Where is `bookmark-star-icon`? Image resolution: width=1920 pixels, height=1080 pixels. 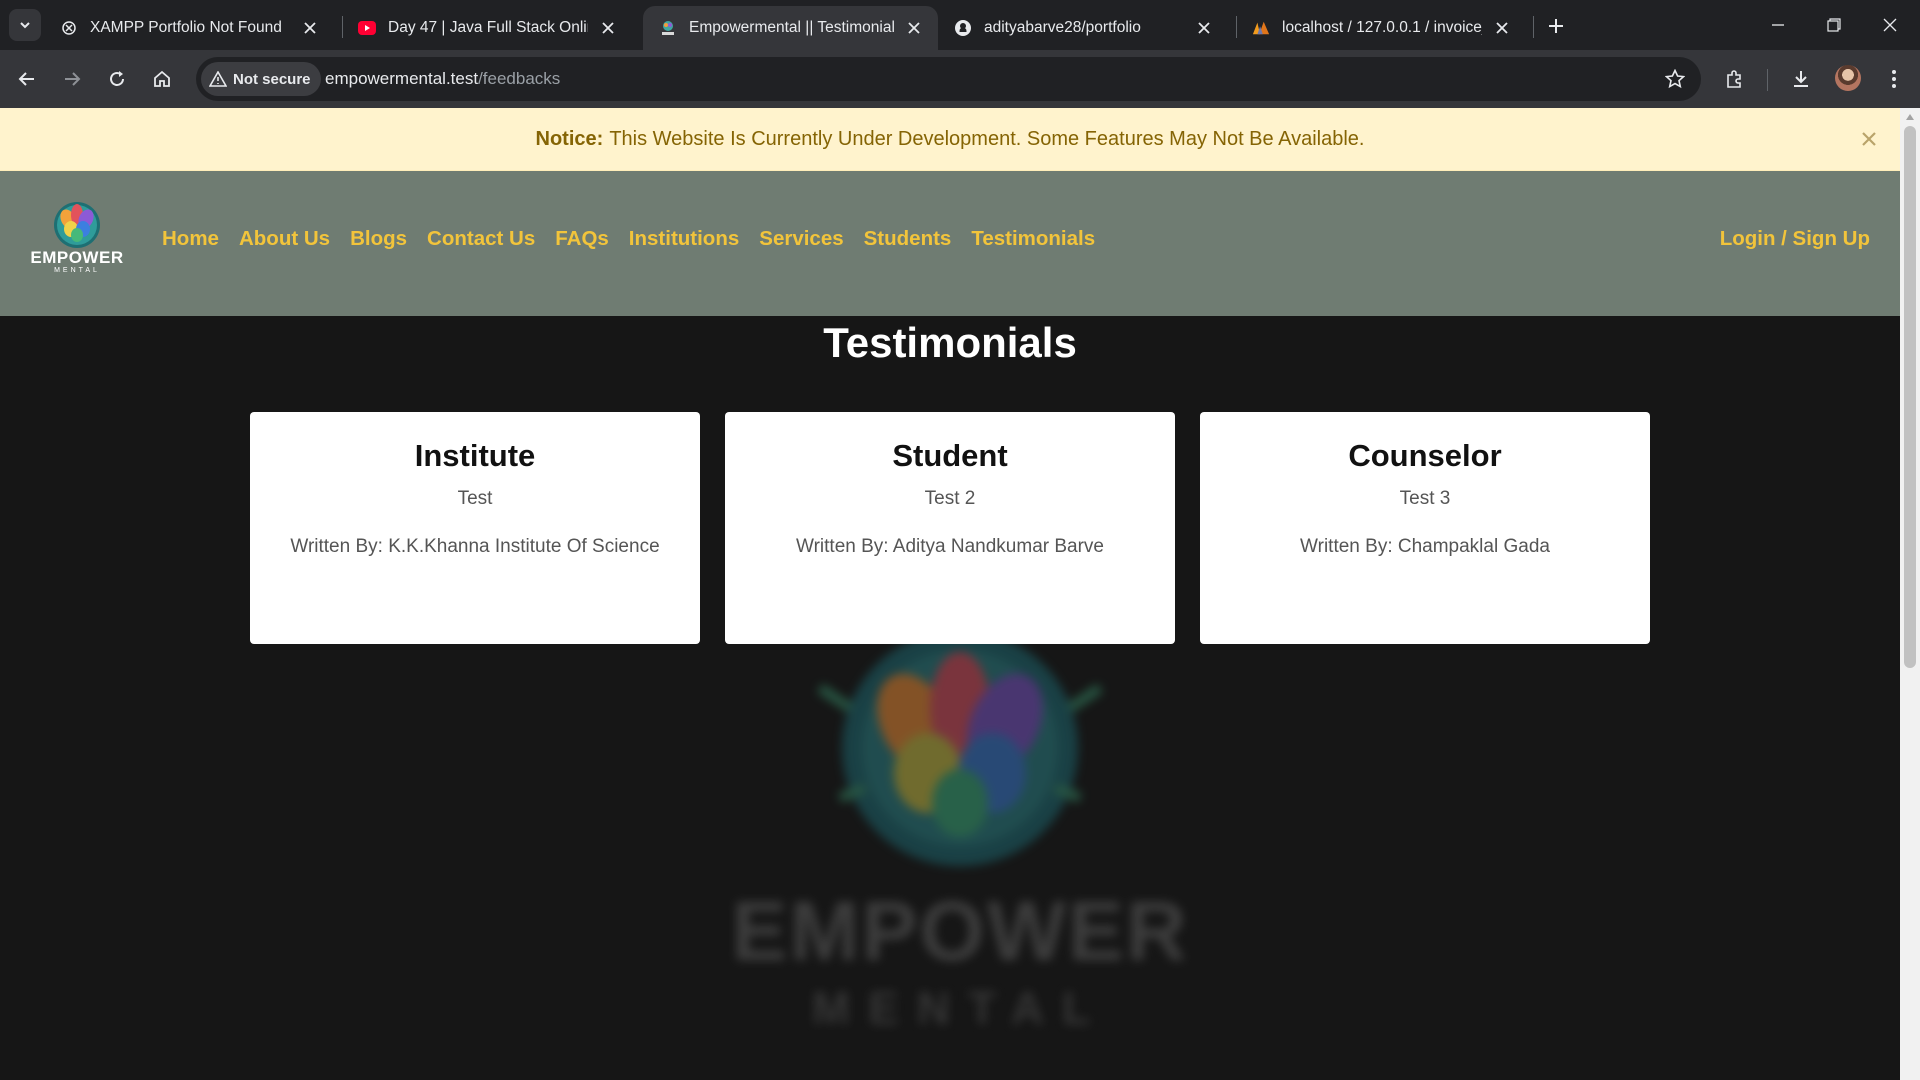
bookmark-star-icon is located at coordinates (1675, 79).